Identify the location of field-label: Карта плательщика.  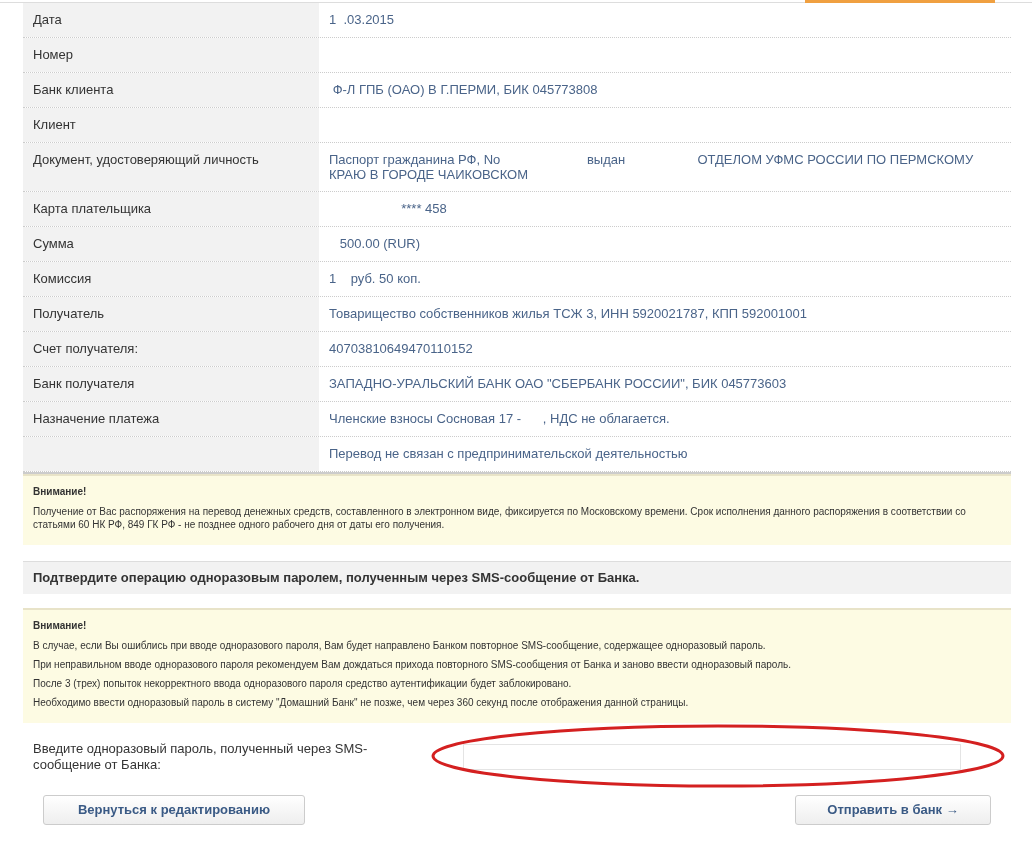
(92, 208).